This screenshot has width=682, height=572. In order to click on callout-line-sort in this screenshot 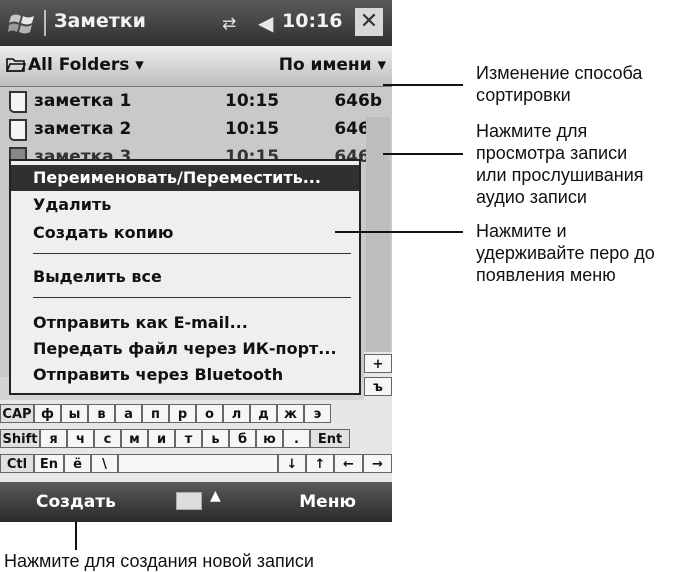, I will do `click(423, 85)`.